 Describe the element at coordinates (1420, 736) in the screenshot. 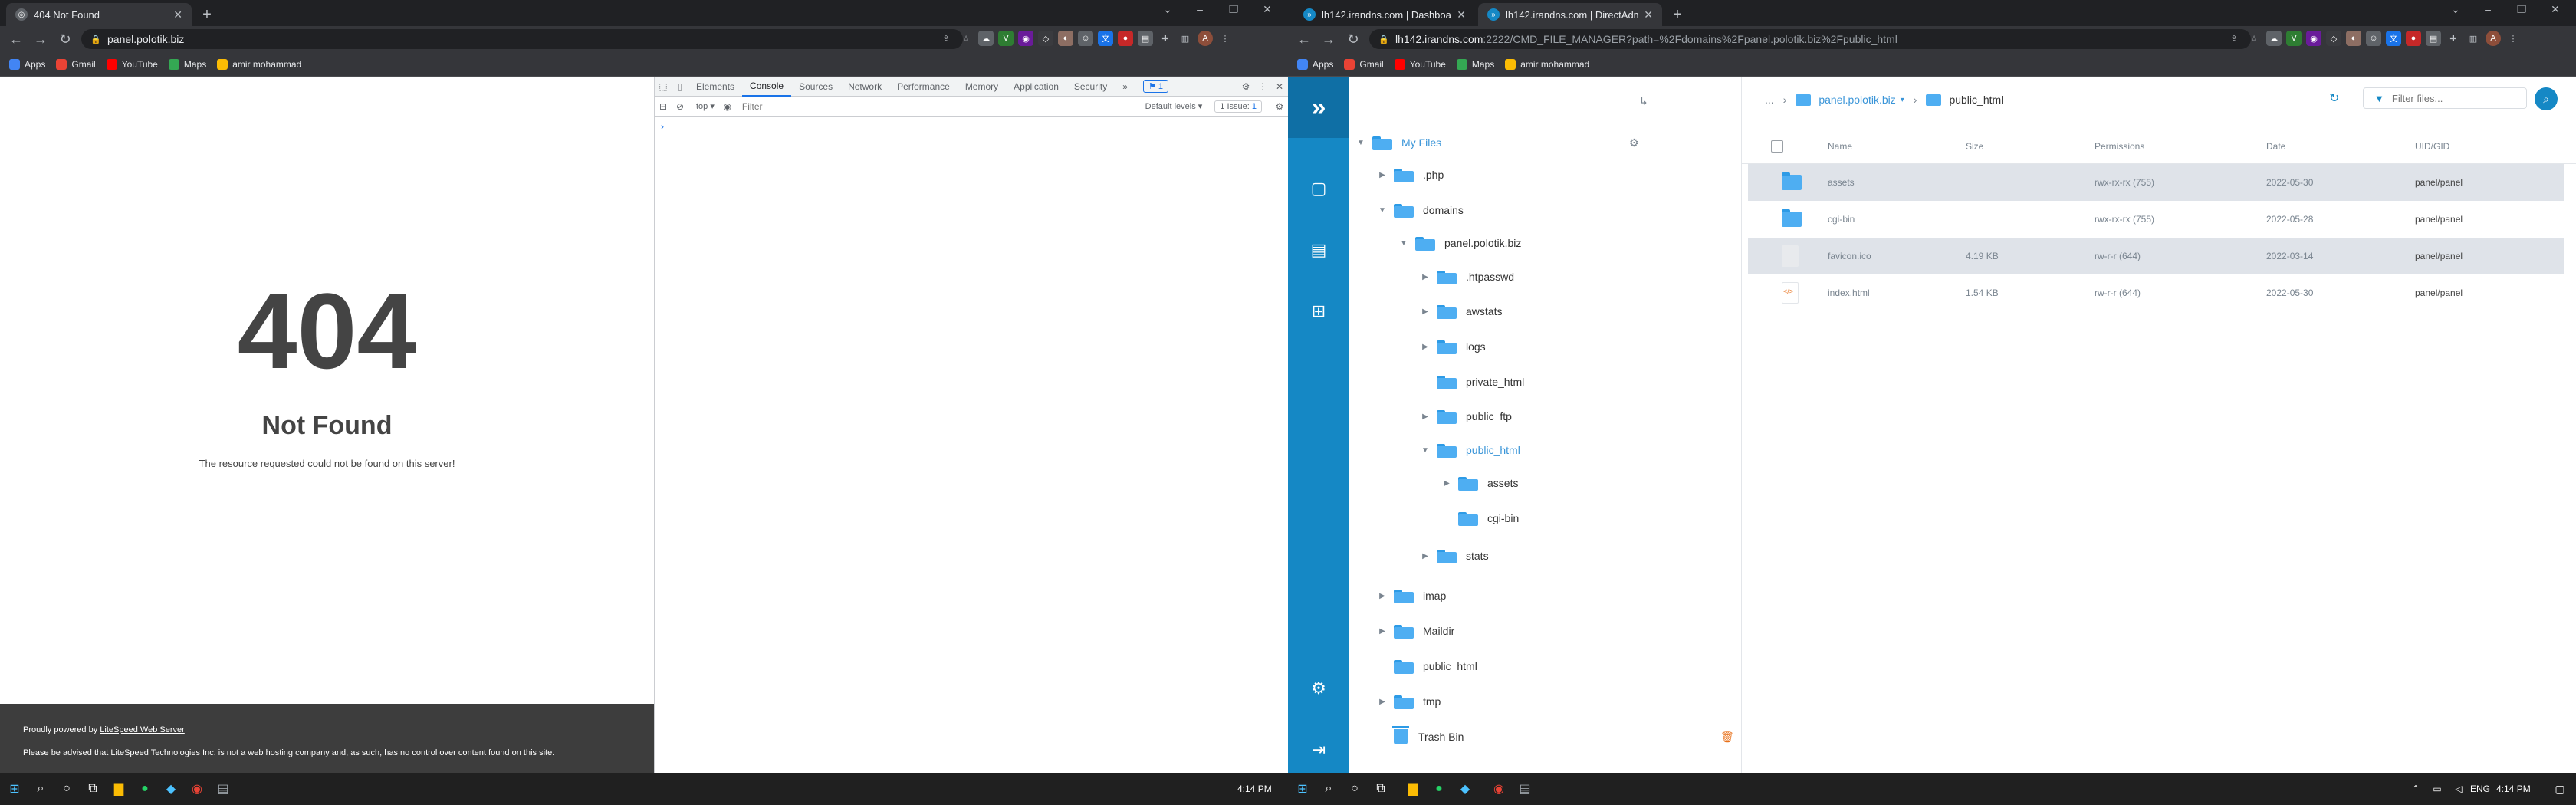

I see `trash-bin: Trash Bin` at that location.